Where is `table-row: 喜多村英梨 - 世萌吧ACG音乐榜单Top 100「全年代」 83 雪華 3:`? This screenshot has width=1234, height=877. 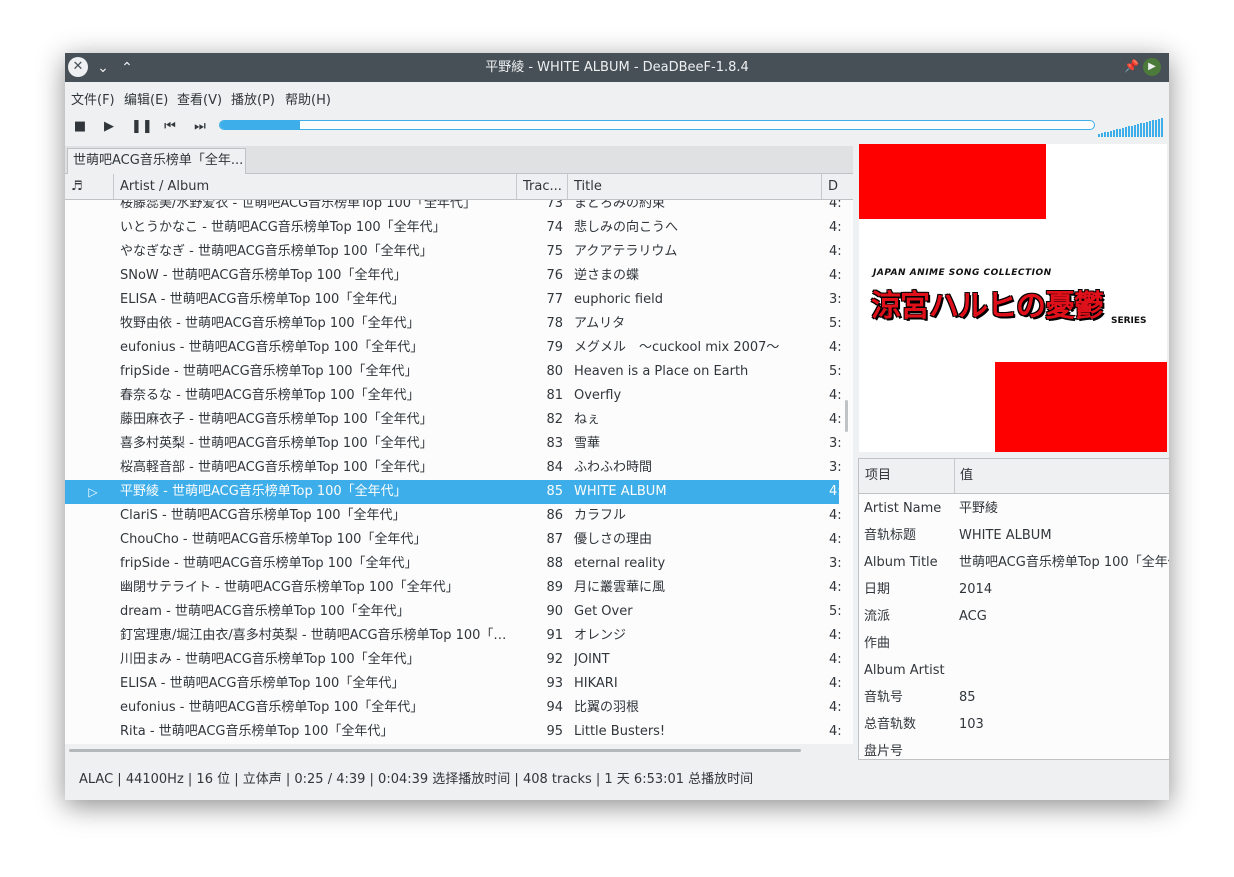
table-row: 喜多村英梨 - 世萌吧ACG音乐榜单Top 100「全年代」 83 雪華 3: is located at coordinates (453, 444).